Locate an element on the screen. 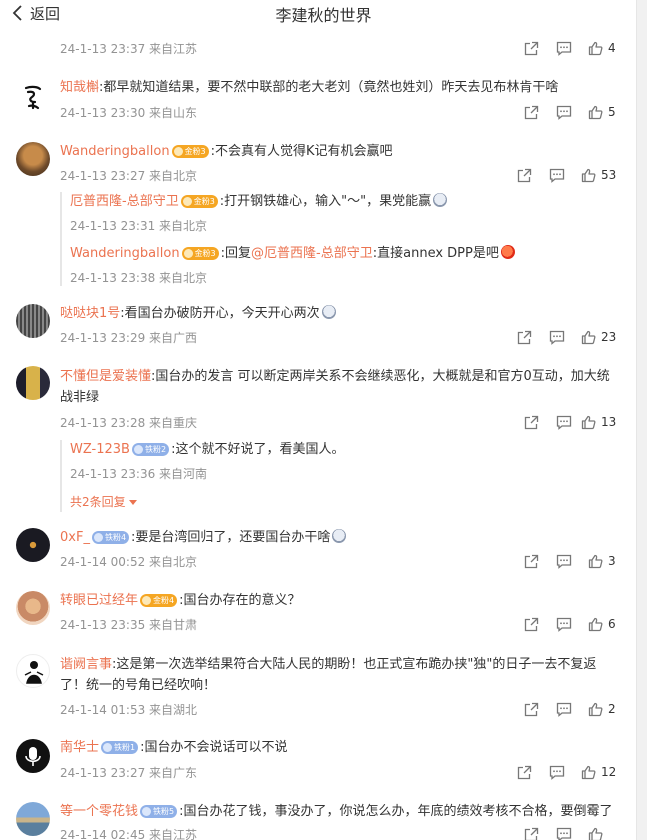 This screenshot has height=840, width=647. reply-meta: 24-1-13 23:31 来自北京 is located at coordinates (139, 226).